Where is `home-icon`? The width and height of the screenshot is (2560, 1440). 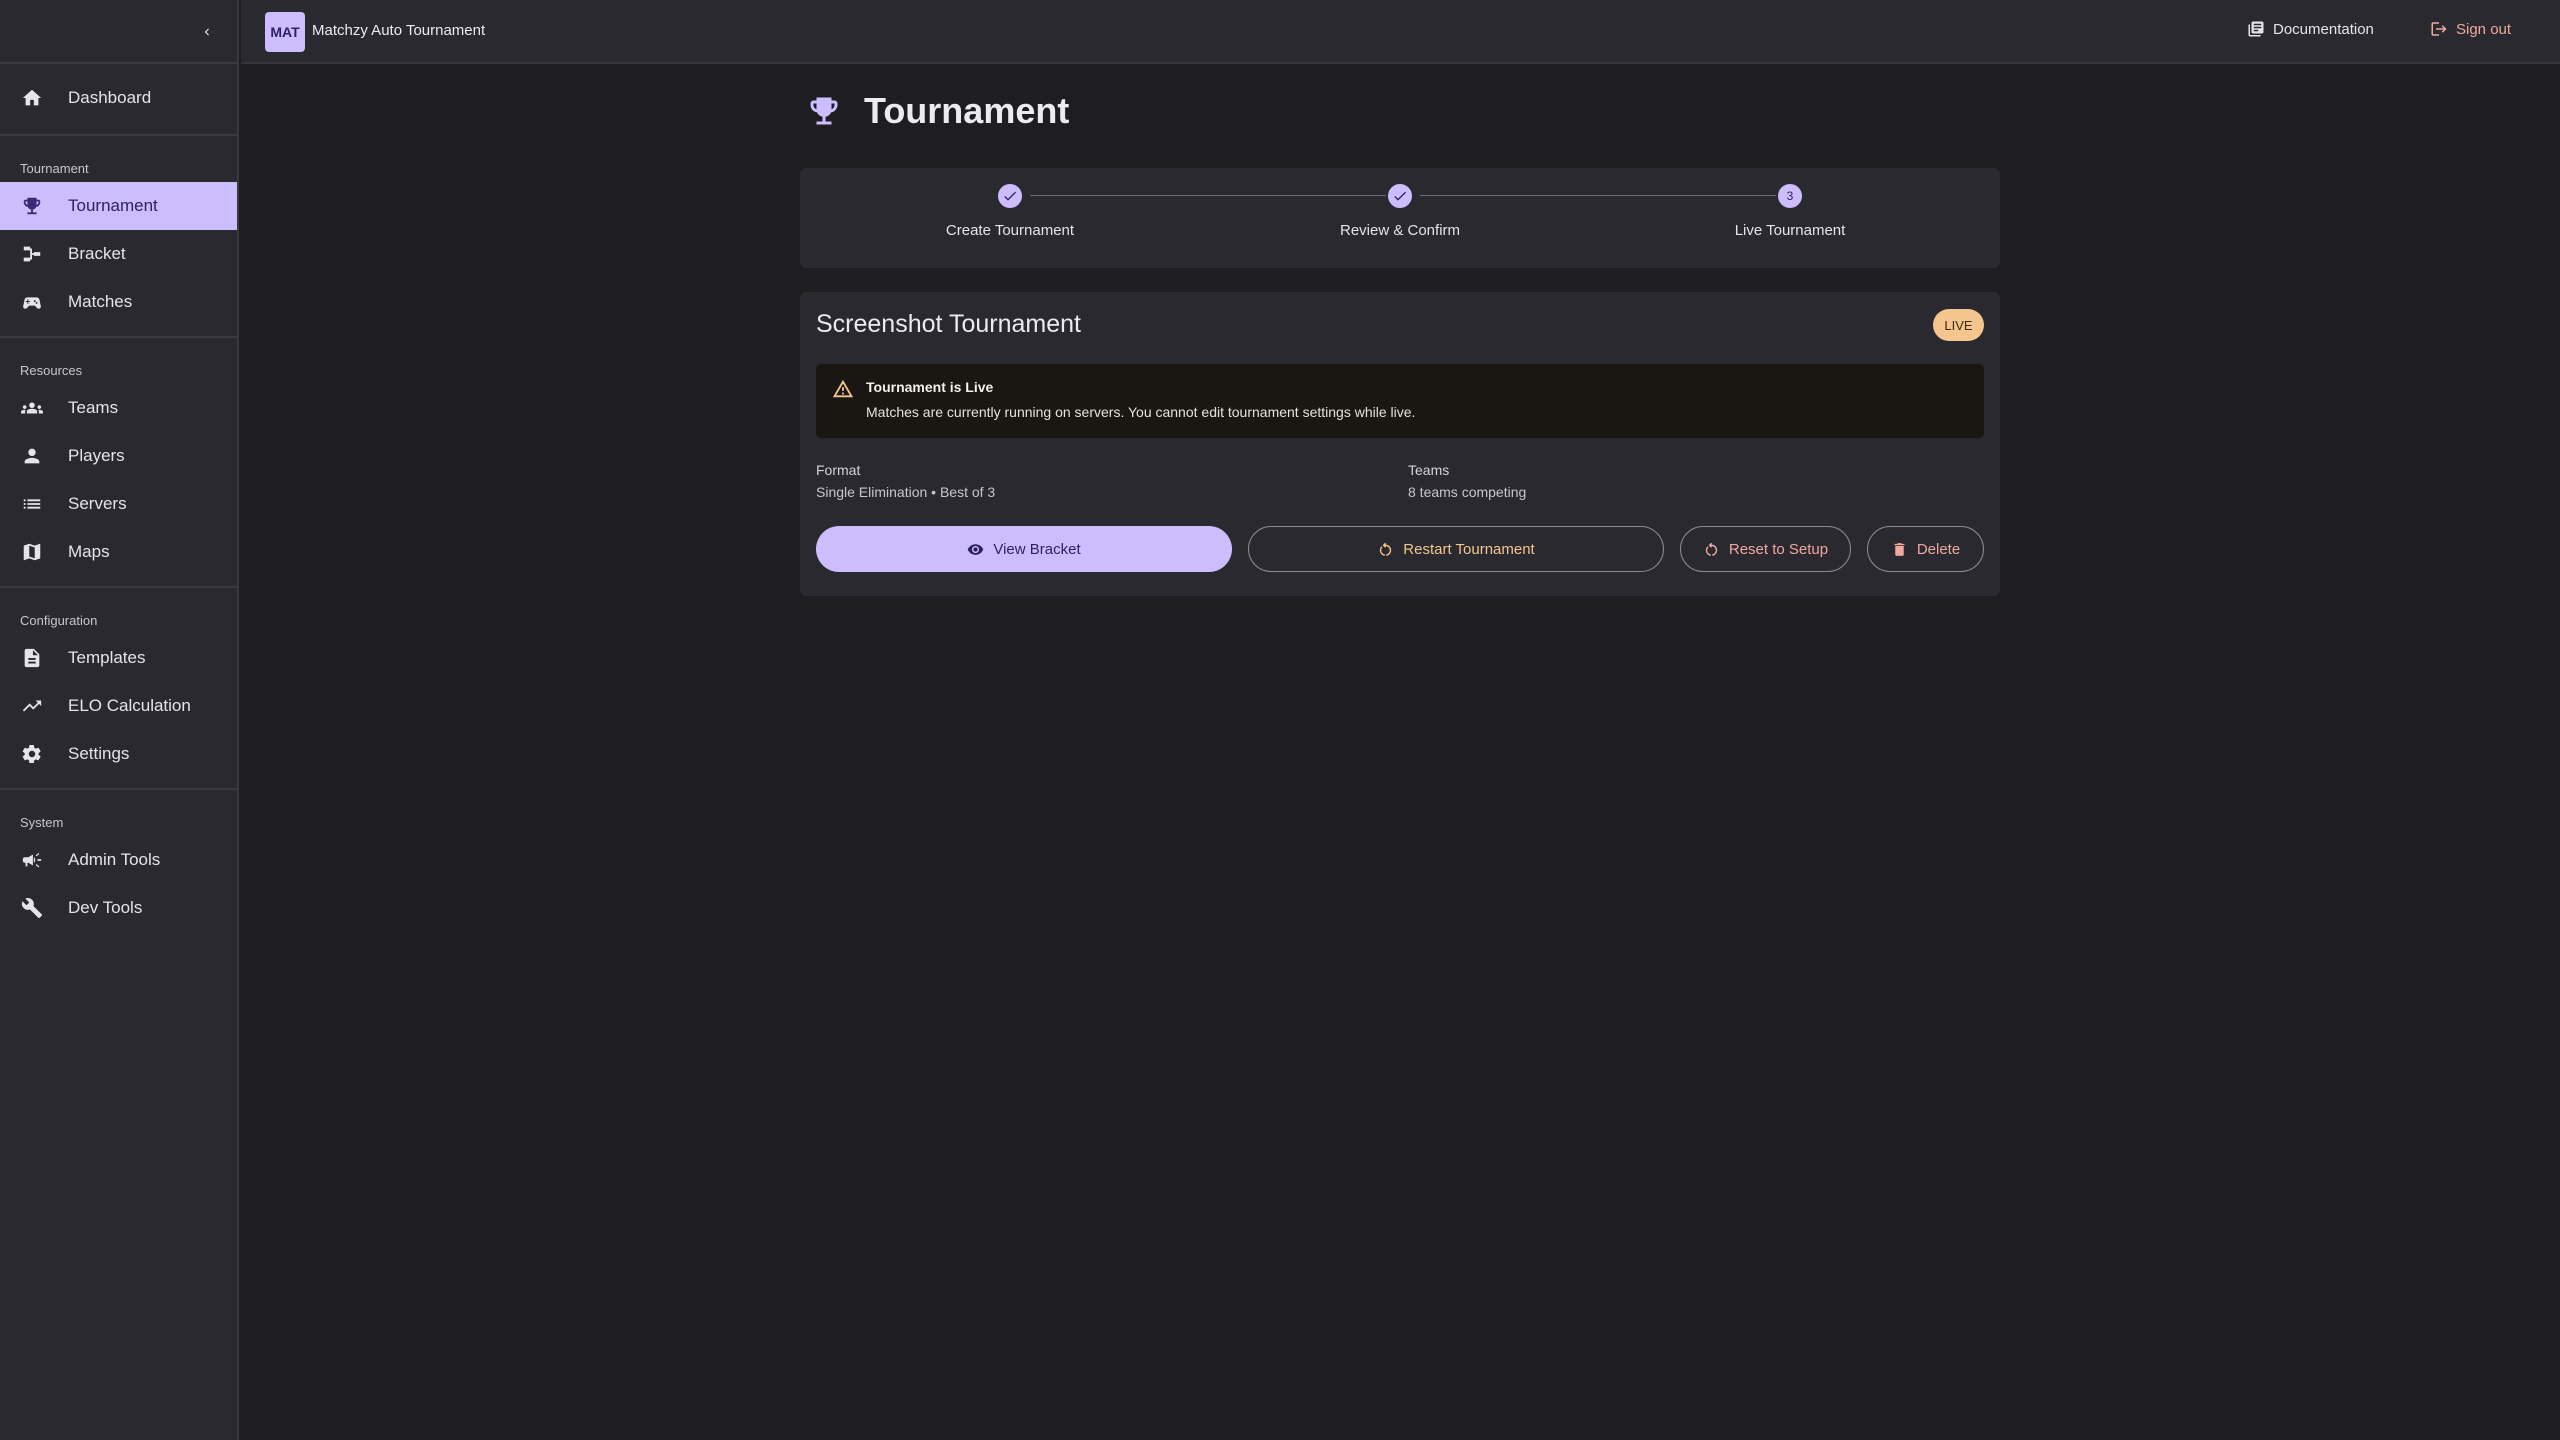 home-icon is located at coordinates (32, 98).